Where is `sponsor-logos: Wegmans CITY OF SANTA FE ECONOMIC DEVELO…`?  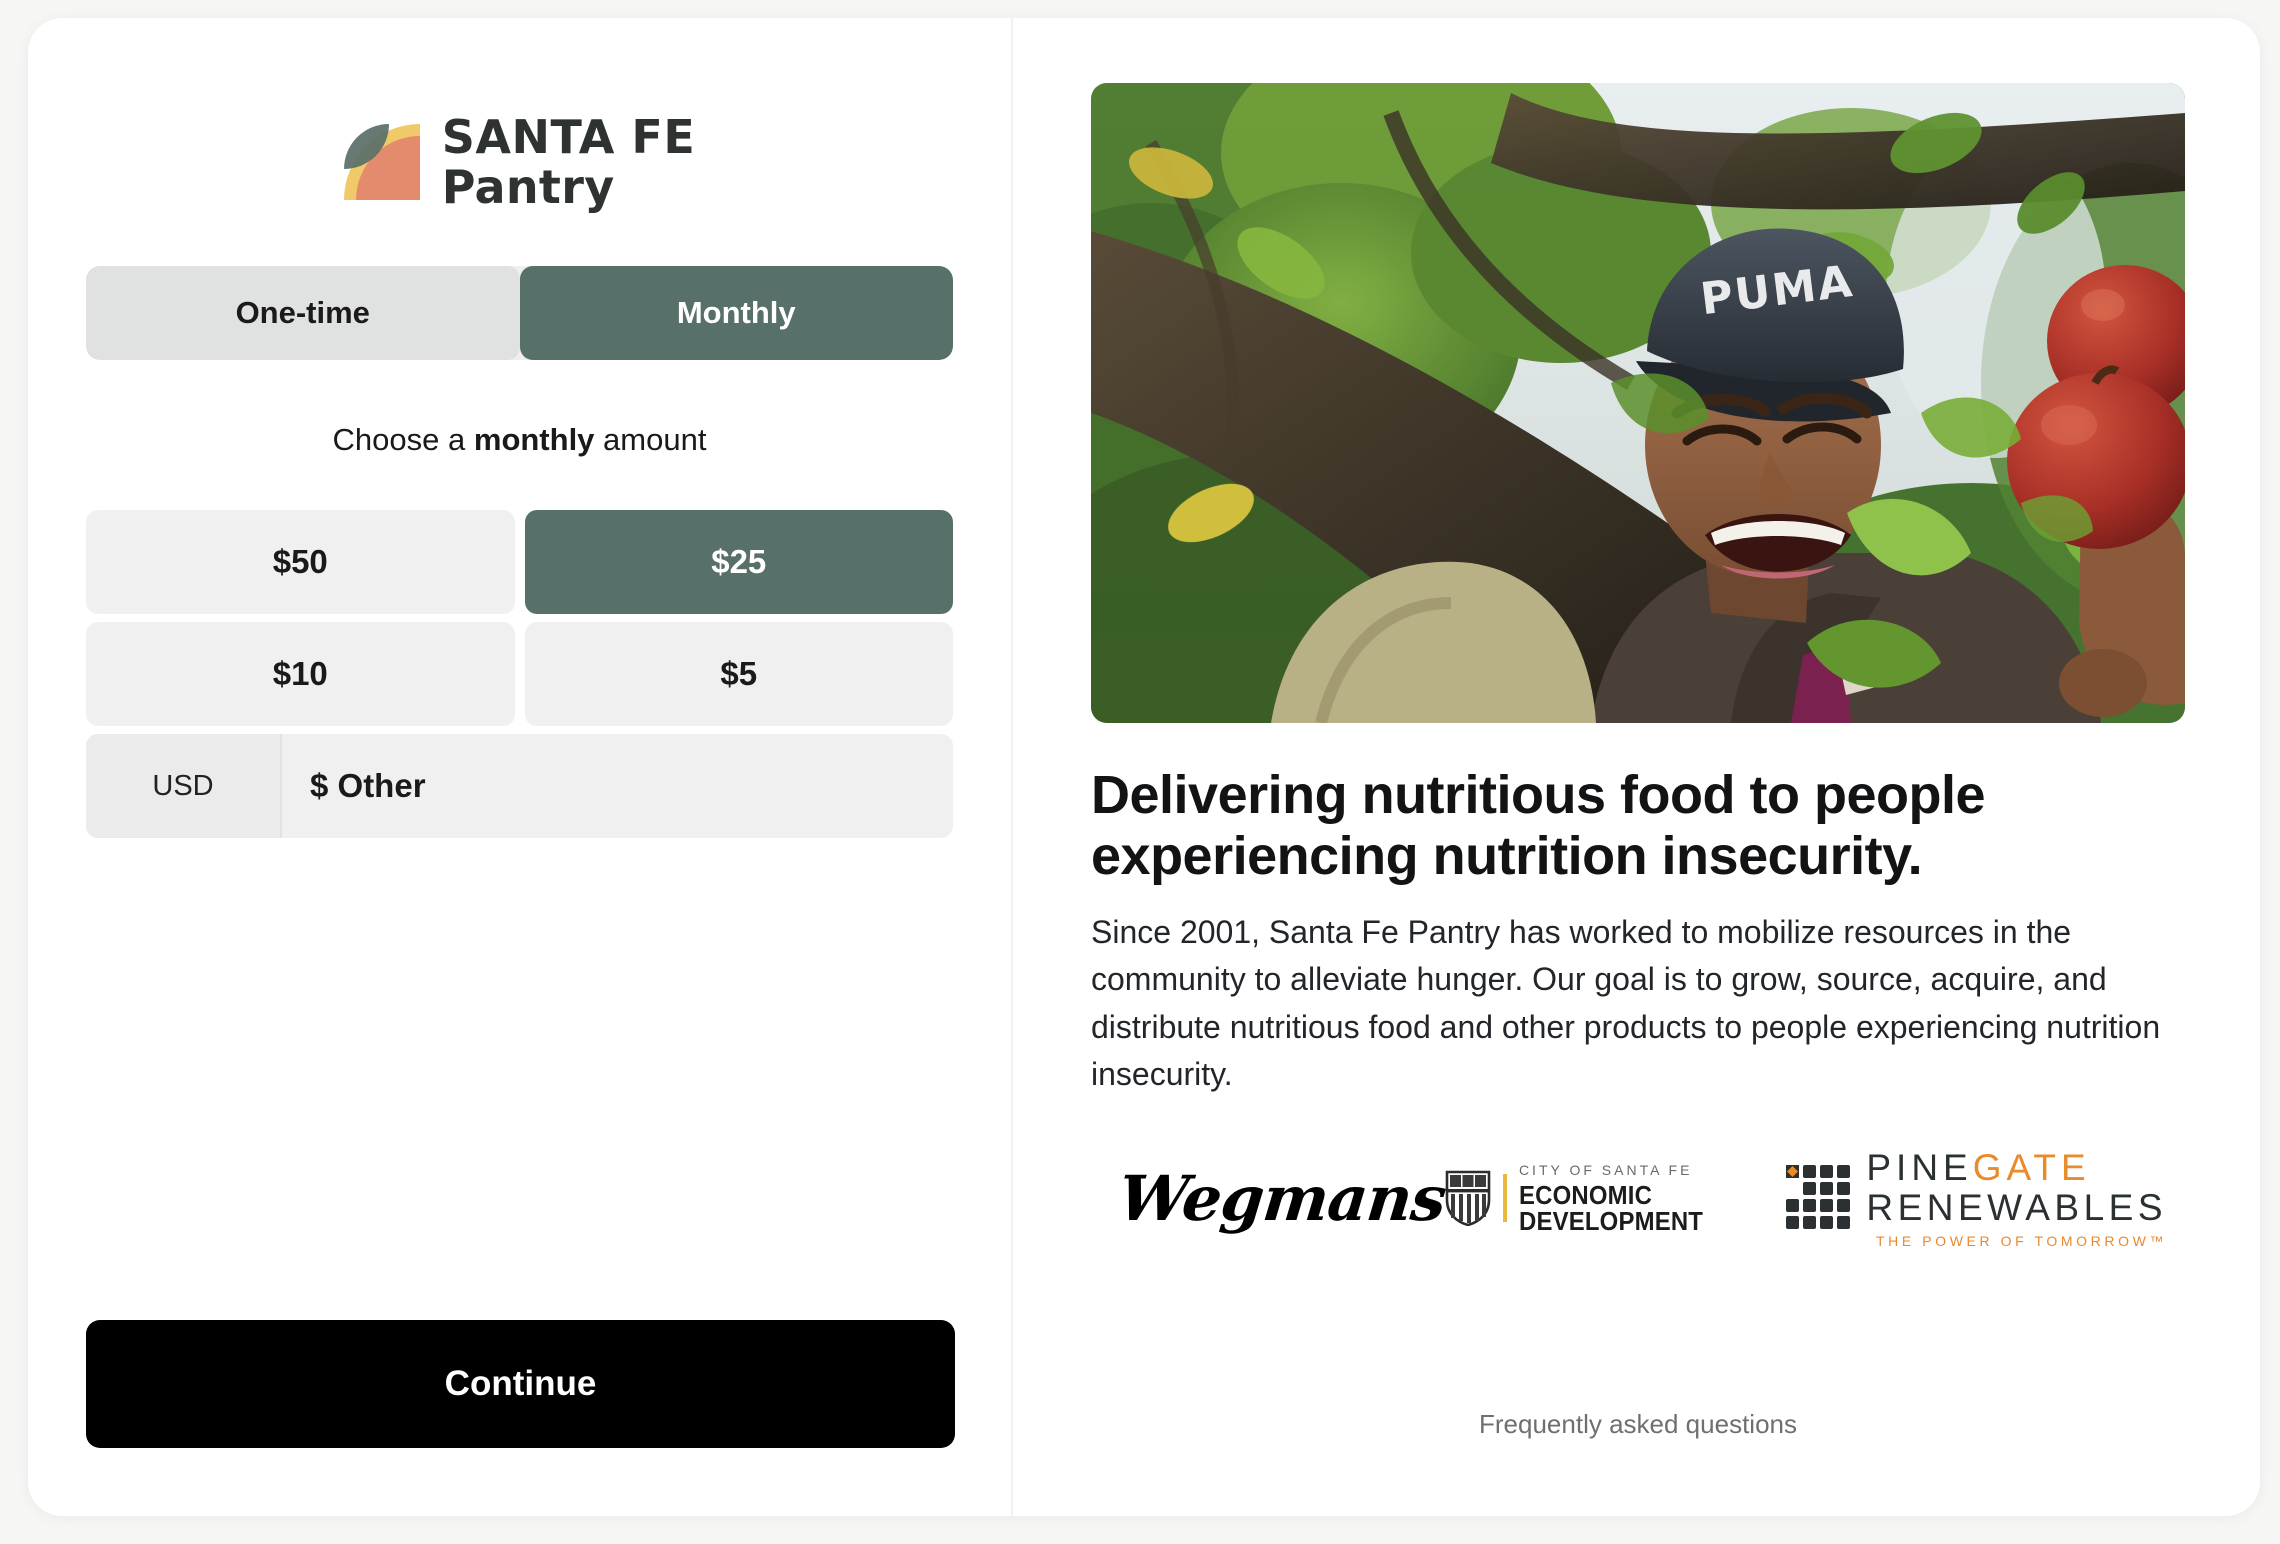 sponsor-logos: Wegmans CITY OF SANTA FE ECONOMIC DEVELO… is located at coordinates (1638, 1198).